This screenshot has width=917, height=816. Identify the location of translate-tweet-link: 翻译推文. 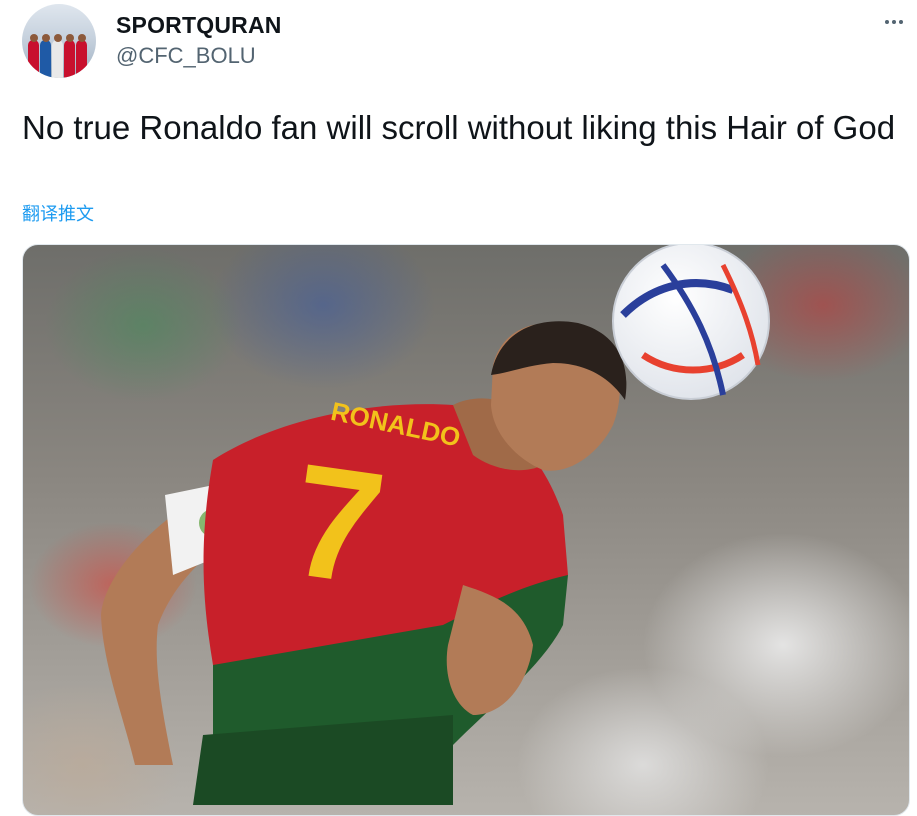
(58, 213).